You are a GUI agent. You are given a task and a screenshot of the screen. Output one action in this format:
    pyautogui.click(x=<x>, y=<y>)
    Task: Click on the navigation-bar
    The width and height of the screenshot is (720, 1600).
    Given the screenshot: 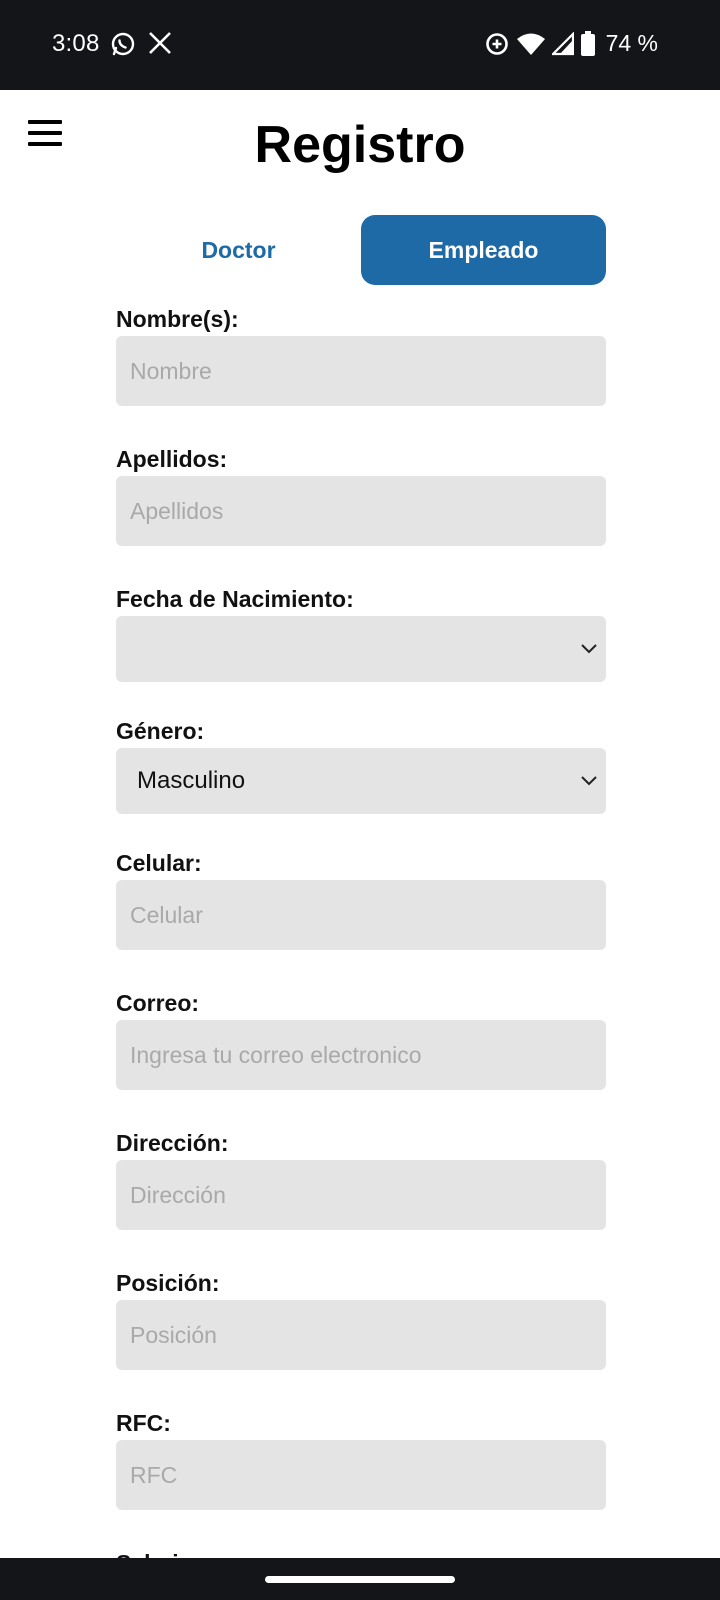 What is the action you would take?
    pyautogui.click(x=360, y=1579)
    